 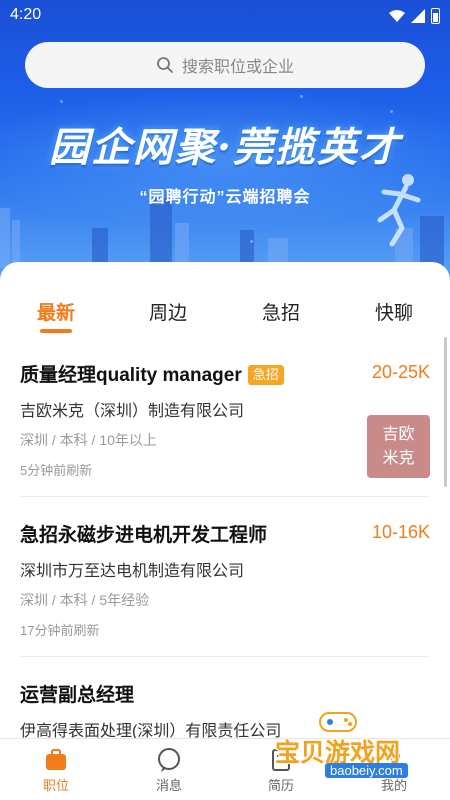 I want to click on company-logo-line1: 吉欧, so click(x=398, y=434).